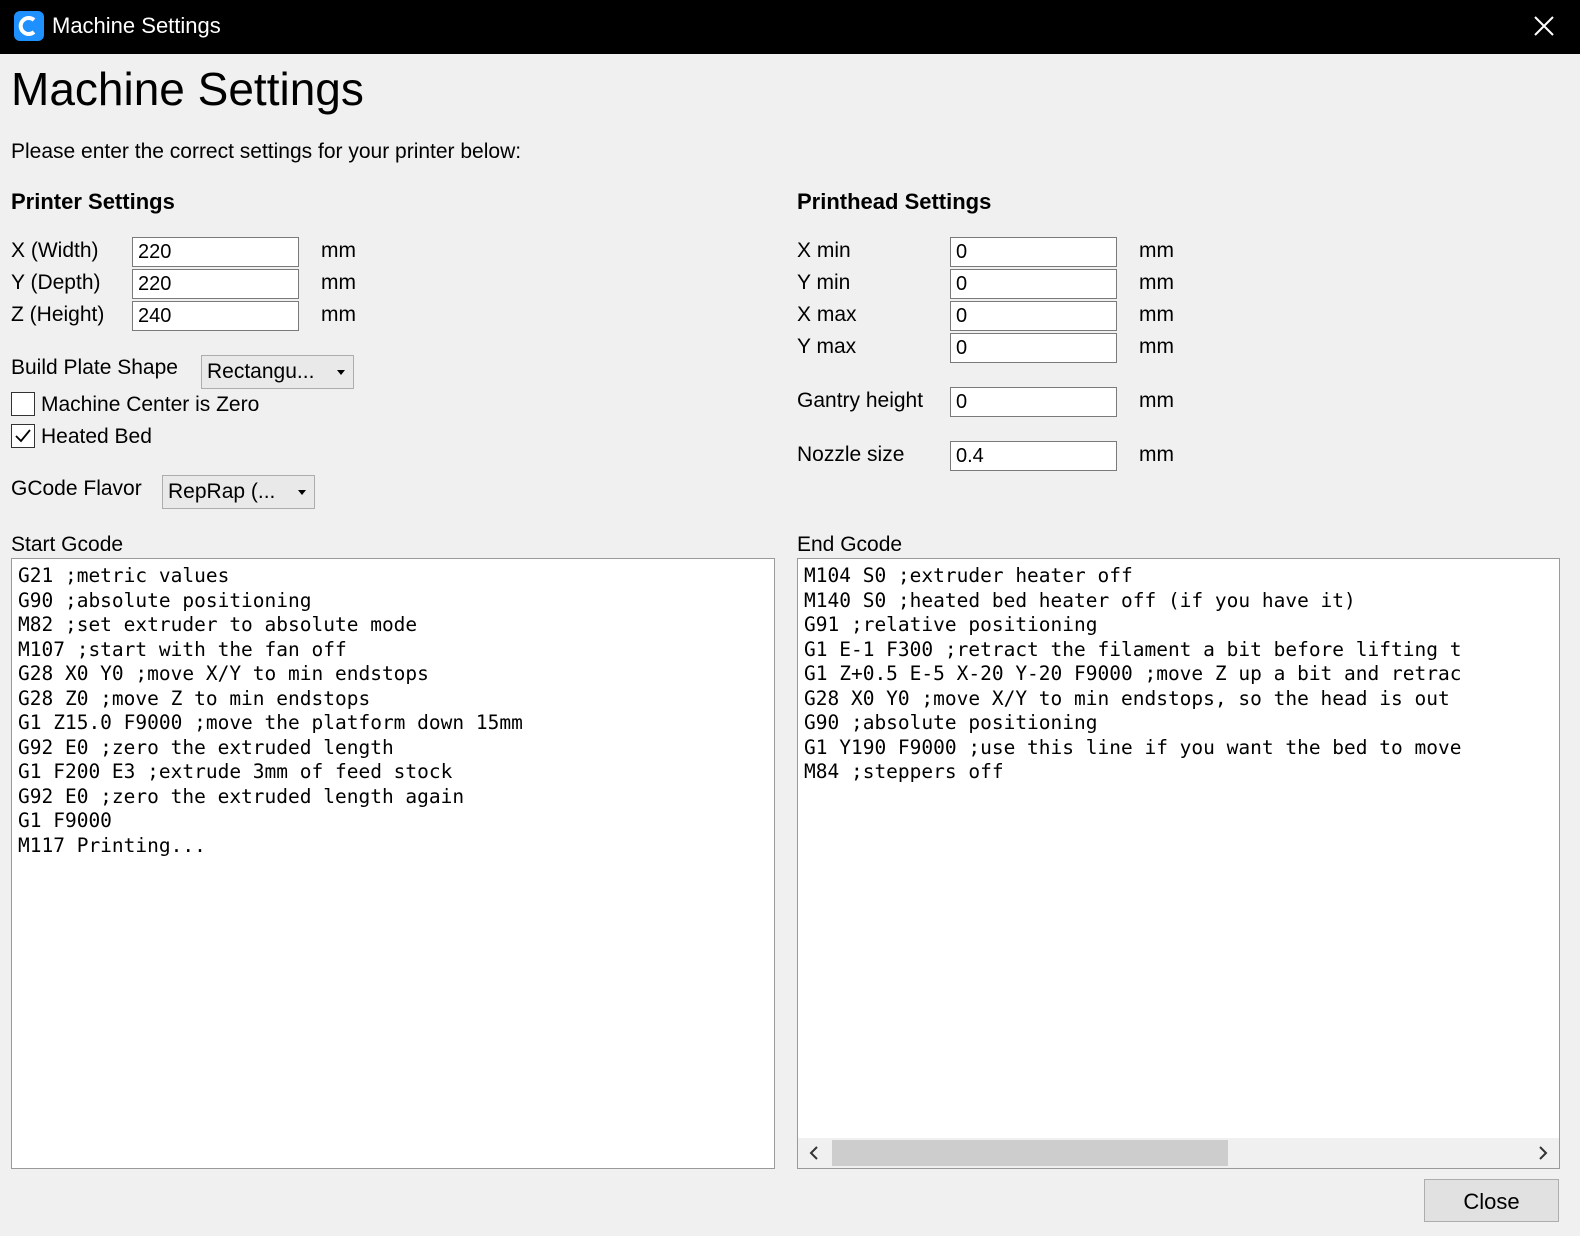 The image size is (1580, 1236). What do you see at coordinates (150, 404) in the screenshot?
I see `machine-center-zero-label: Machine Center is Zero` at bounding box center [150, 404].